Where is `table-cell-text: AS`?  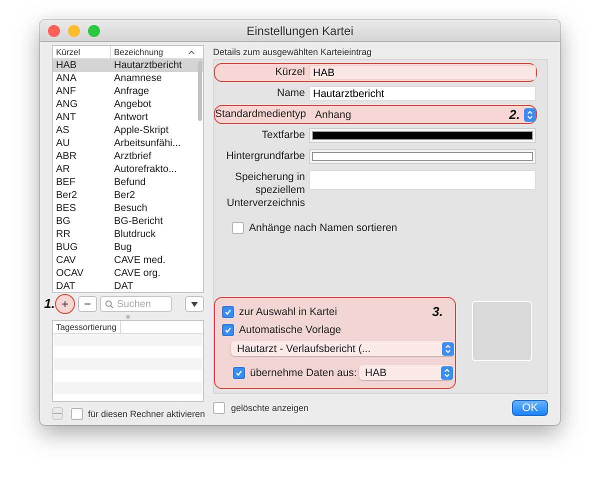 table-cell-text: AS is located at coordinates (62, 130).